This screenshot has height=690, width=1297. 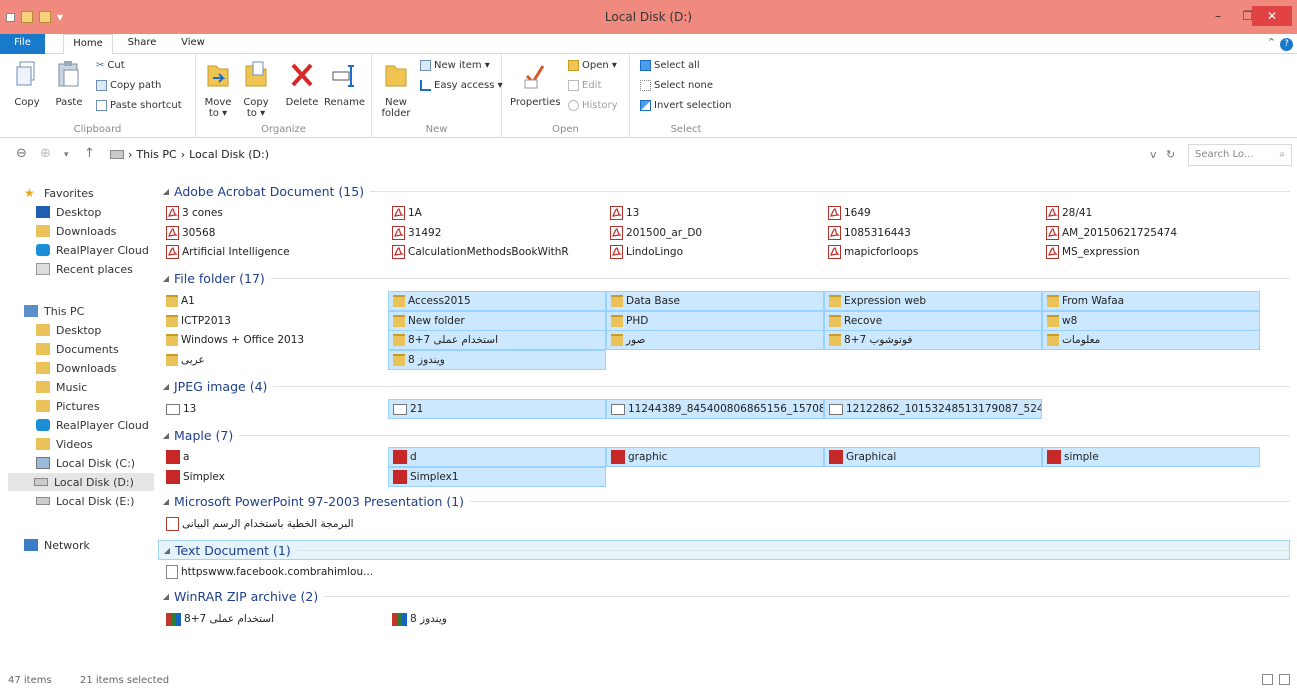 What do you see at coordinates (1151, 457) in the screenshot?
I see `file-item: simple` at bounding box center [1151, 457].